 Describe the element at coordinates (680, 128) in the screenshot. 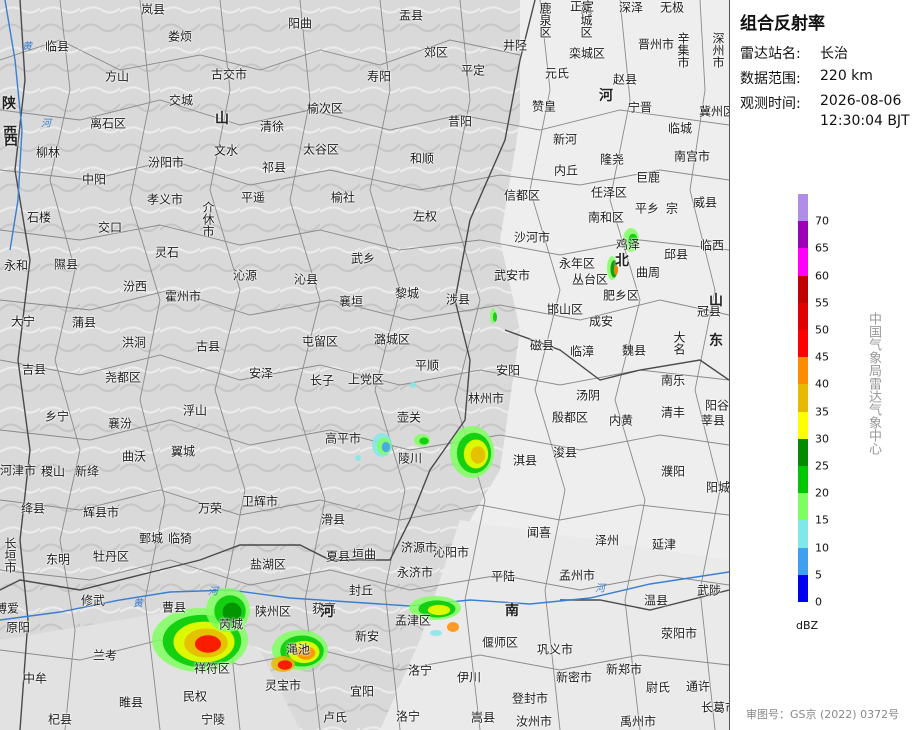

I see `place-label: 临城` at that location.